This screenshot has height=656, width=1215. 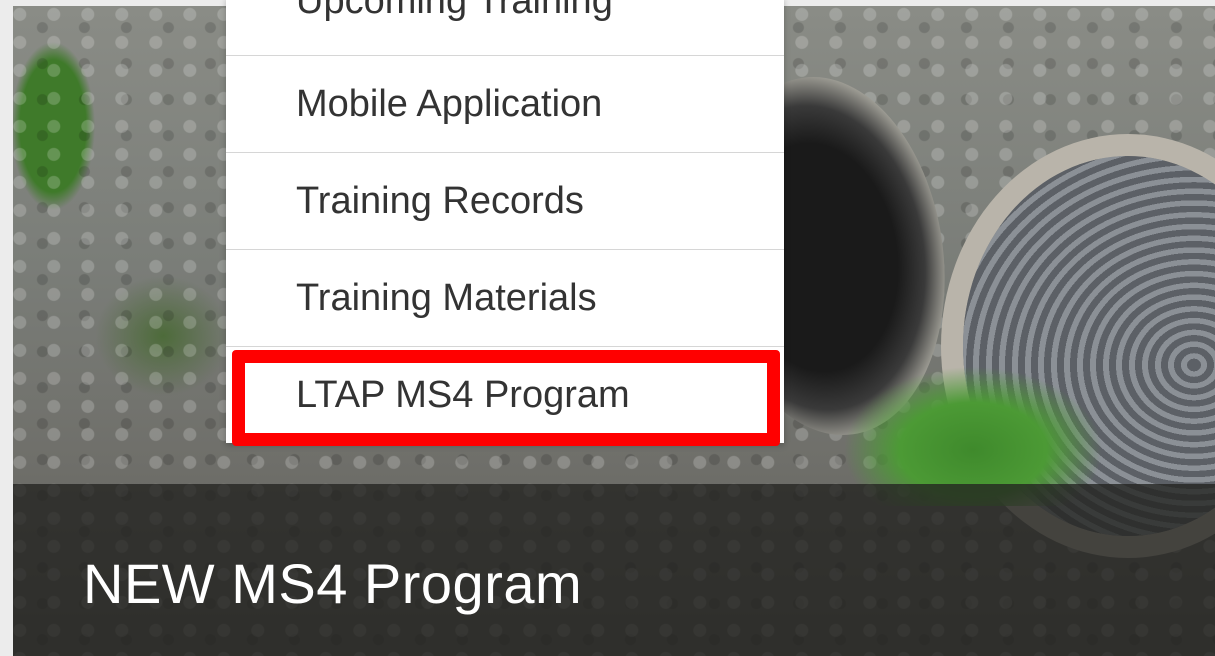 What do you see at coordinates (446, 297) in the screenshot?
I see `menu-item-label: Training Materials` at bounding box center [446, 297].